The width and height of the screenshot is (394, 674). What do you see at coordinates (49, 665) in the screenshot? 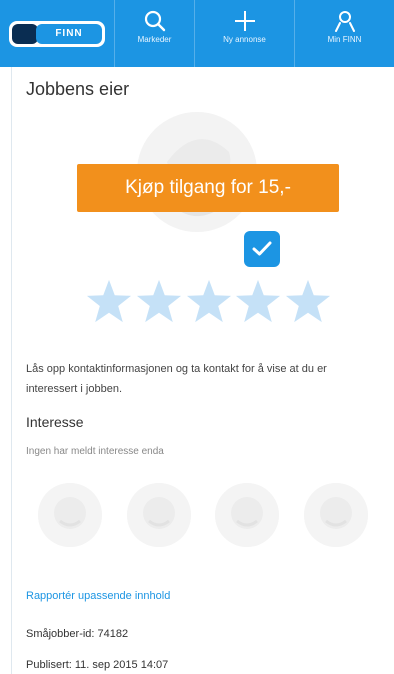
I see `published-label: Publisert:` at bounding box center [49, 665].